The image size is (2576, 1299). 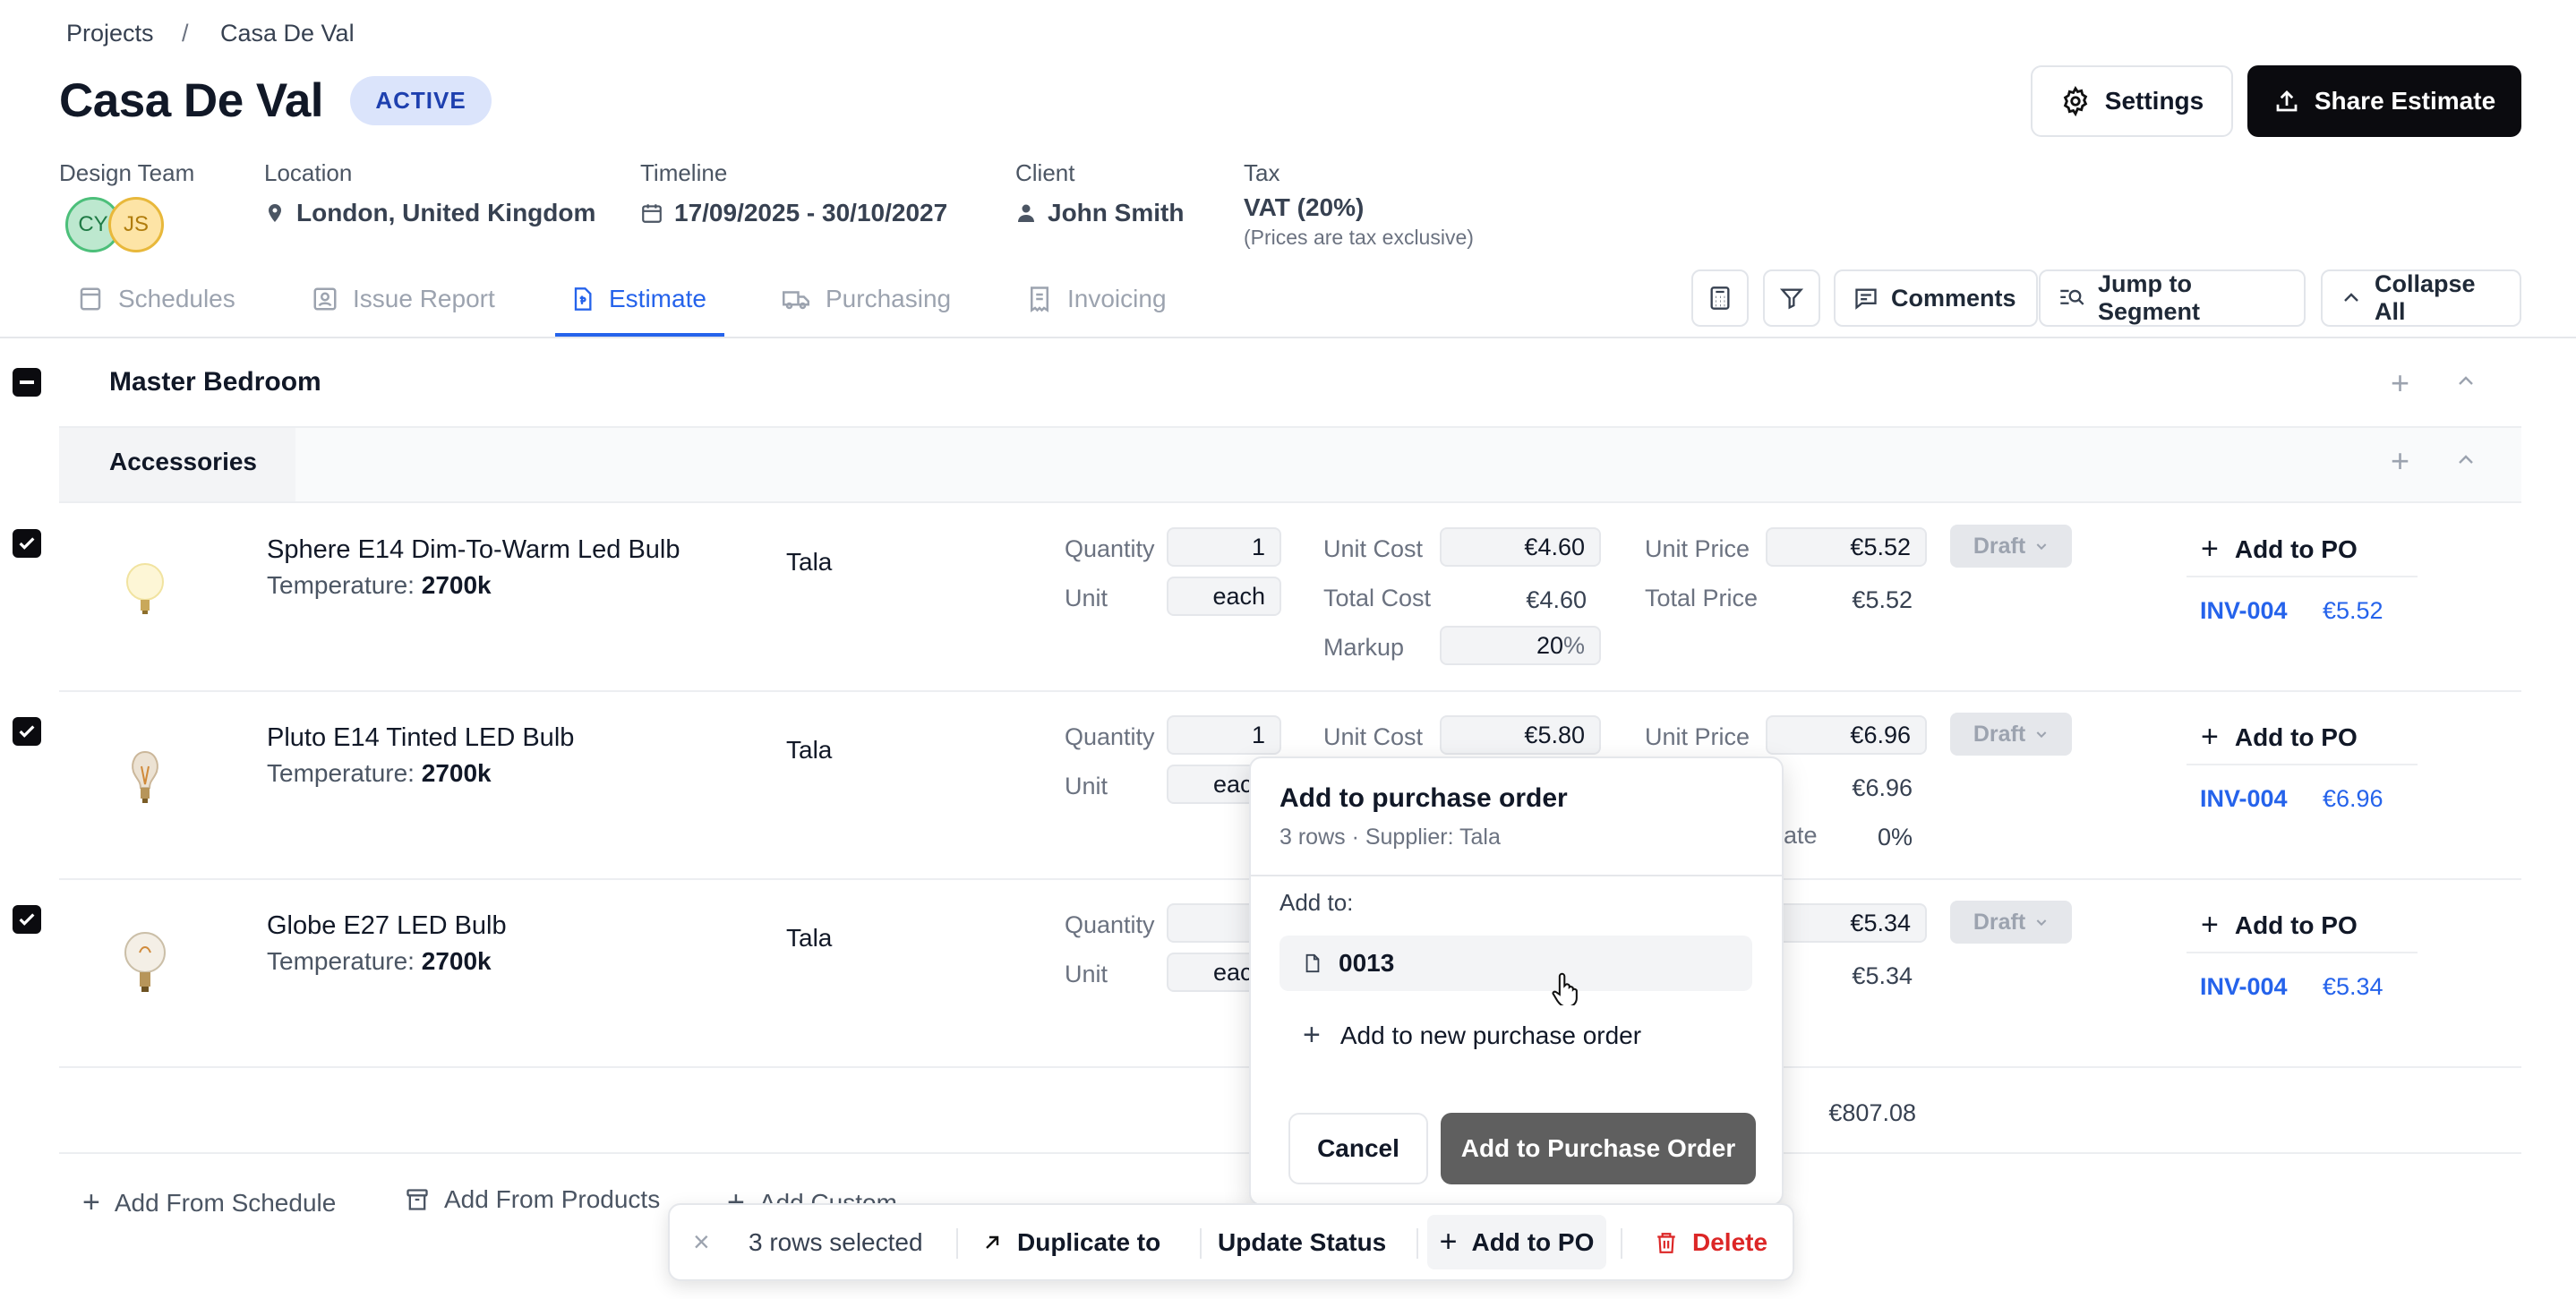 What do you see at coordinates (110, 34) in the screenshot?
I see `breadcrumb-projects: Projects` at bounding box center [110, 34].